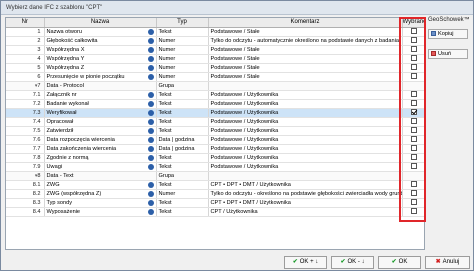 The image size is (474, 271). I want to click on cell-nr-text: 7.2, so click(36, 103).